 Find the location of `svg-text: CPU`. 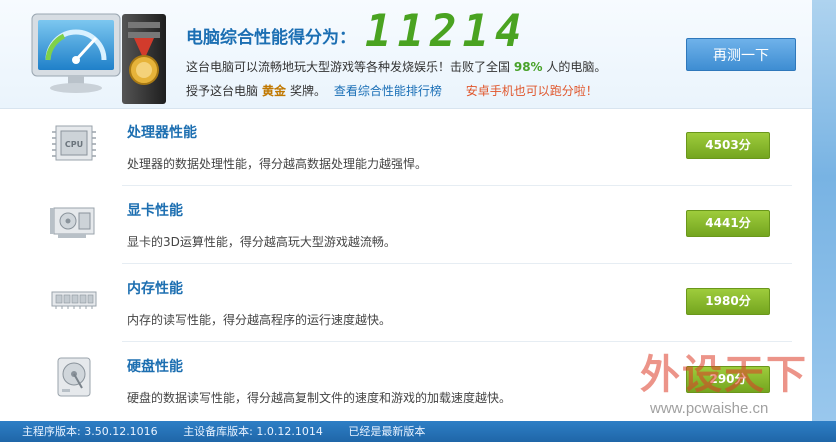

svg-text: CPU is located at coordinates (74, 144).